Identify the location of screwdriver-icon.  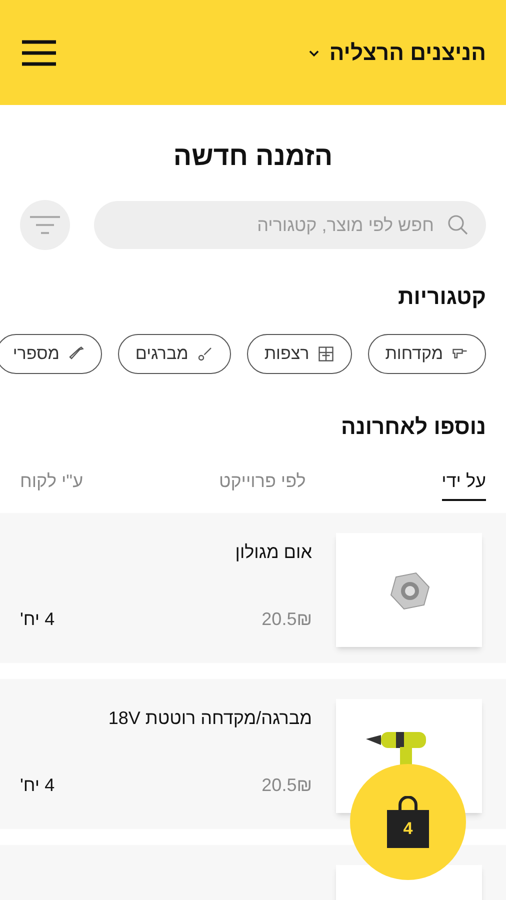
(205, 354).